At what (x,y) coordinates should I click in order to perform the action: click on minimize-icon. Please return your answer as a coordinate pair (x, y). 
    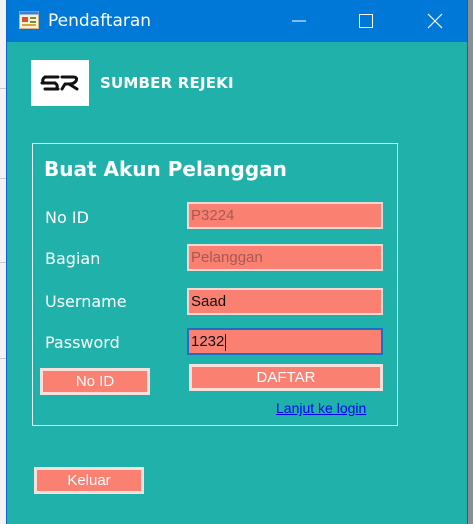
    Looking at the image, I should click on (299, 21).